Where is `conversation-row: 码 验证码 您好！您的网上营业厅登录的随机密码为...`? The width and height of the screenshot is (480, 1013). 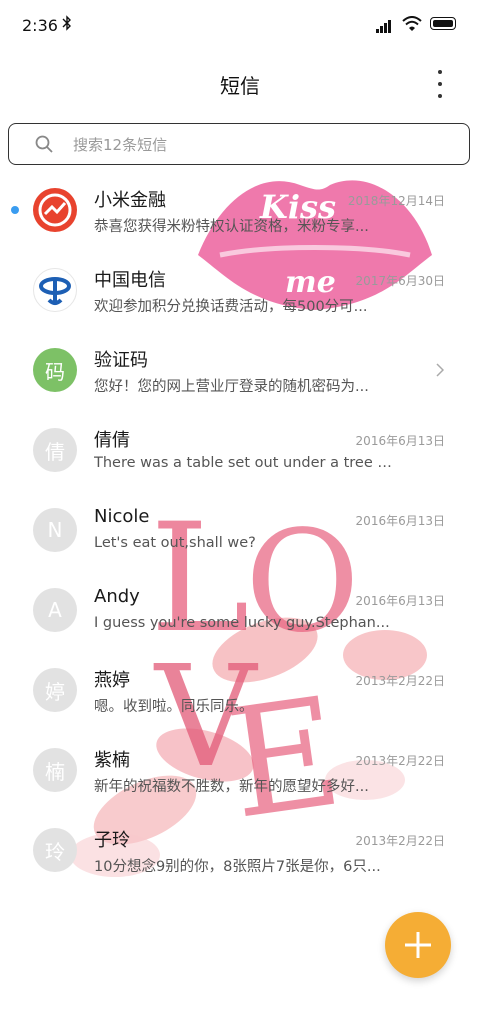
conversation-row: 码 验证码 您好！您的网上营业厅登录的随机密码为... is located at coordinates (240, 370).